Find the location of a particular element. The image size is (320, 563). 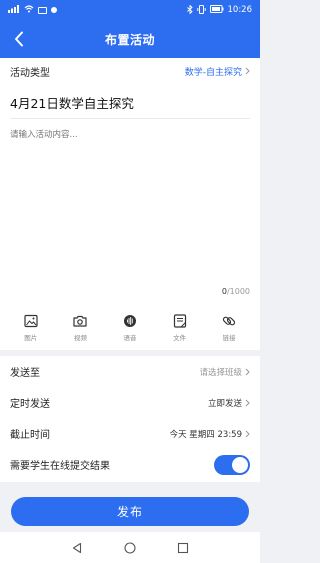

online-submit-row: 需要学生在线提交结果 is located at coordinates (130, 464).